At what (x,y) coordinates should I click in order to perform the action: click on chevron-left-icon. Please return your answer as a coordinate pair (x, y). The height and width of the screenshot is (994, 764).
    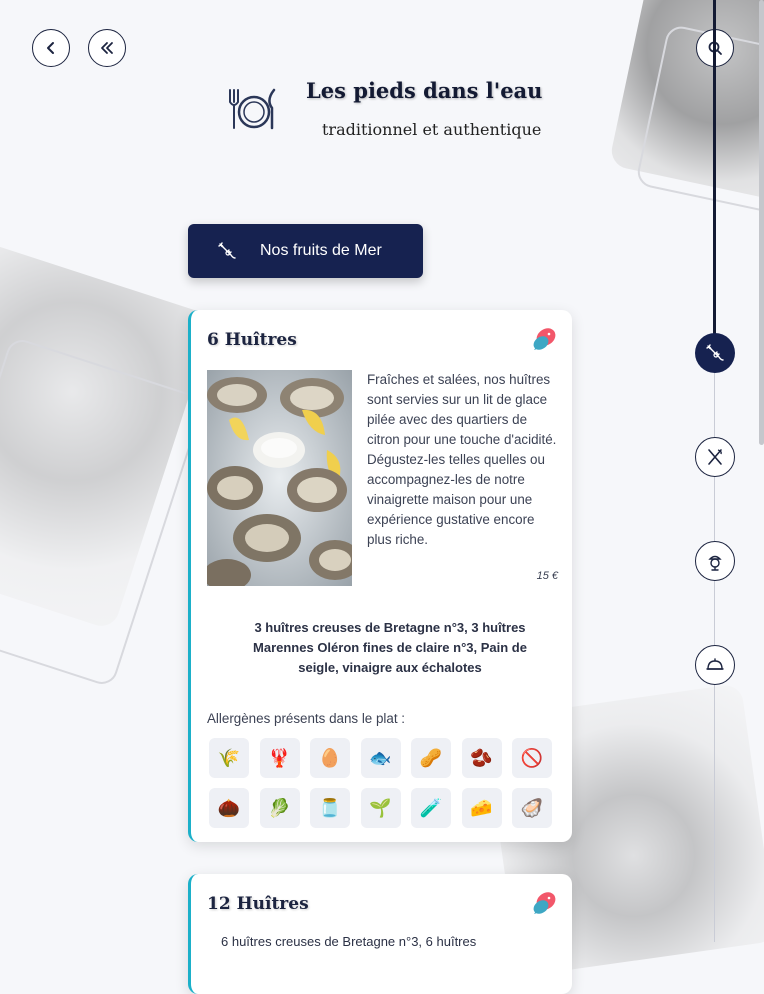
    Looking at the image, I should click on (50, 48).